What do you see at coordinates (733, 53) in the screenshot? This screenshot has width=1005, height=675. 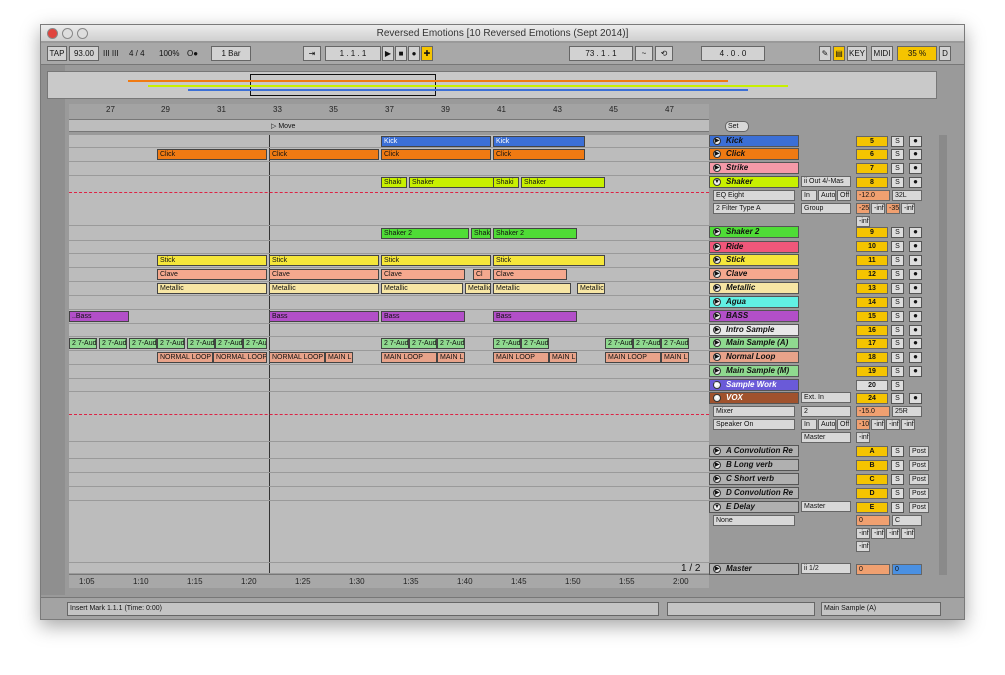 I see `loop-length-field: 4 . 0 . 0` at bounding box center [733, 53].